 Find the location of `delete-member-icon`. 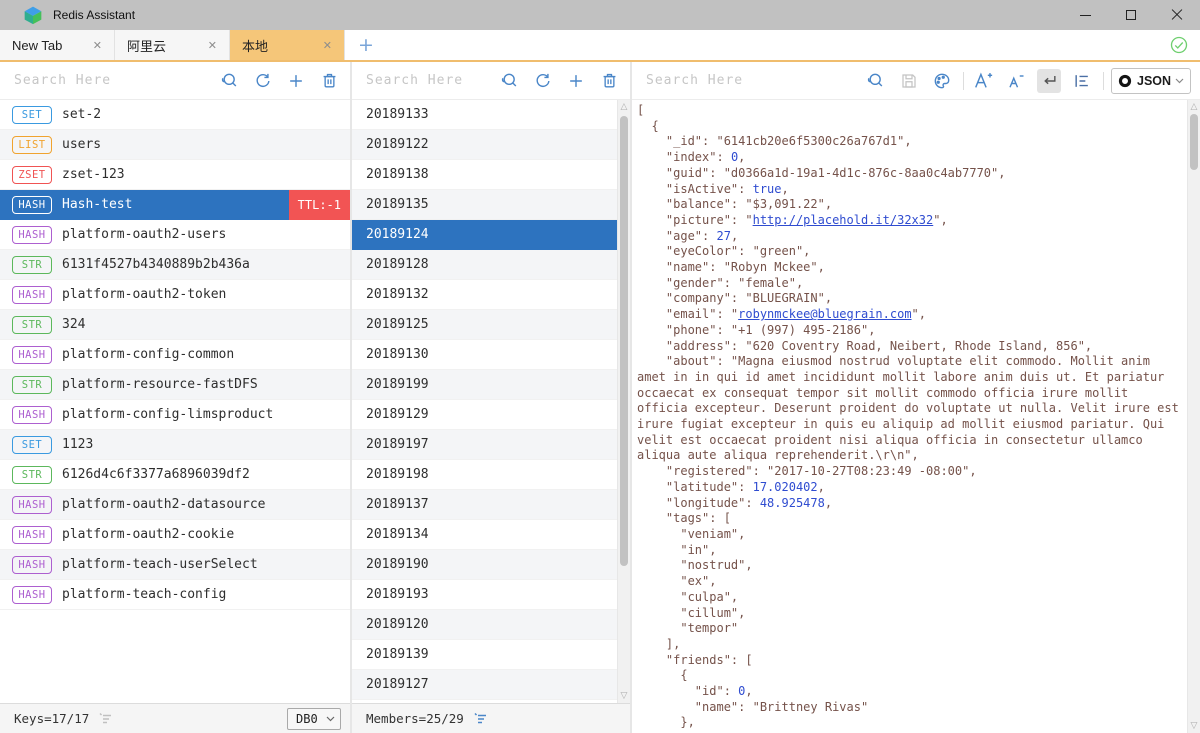

delete-member-icon is located at coordinates (609, 81).